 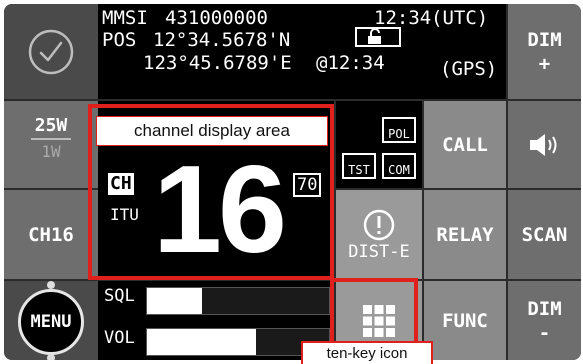 I want to click on channel-area-callout-text: channel display area, so click(x=212, y=130).